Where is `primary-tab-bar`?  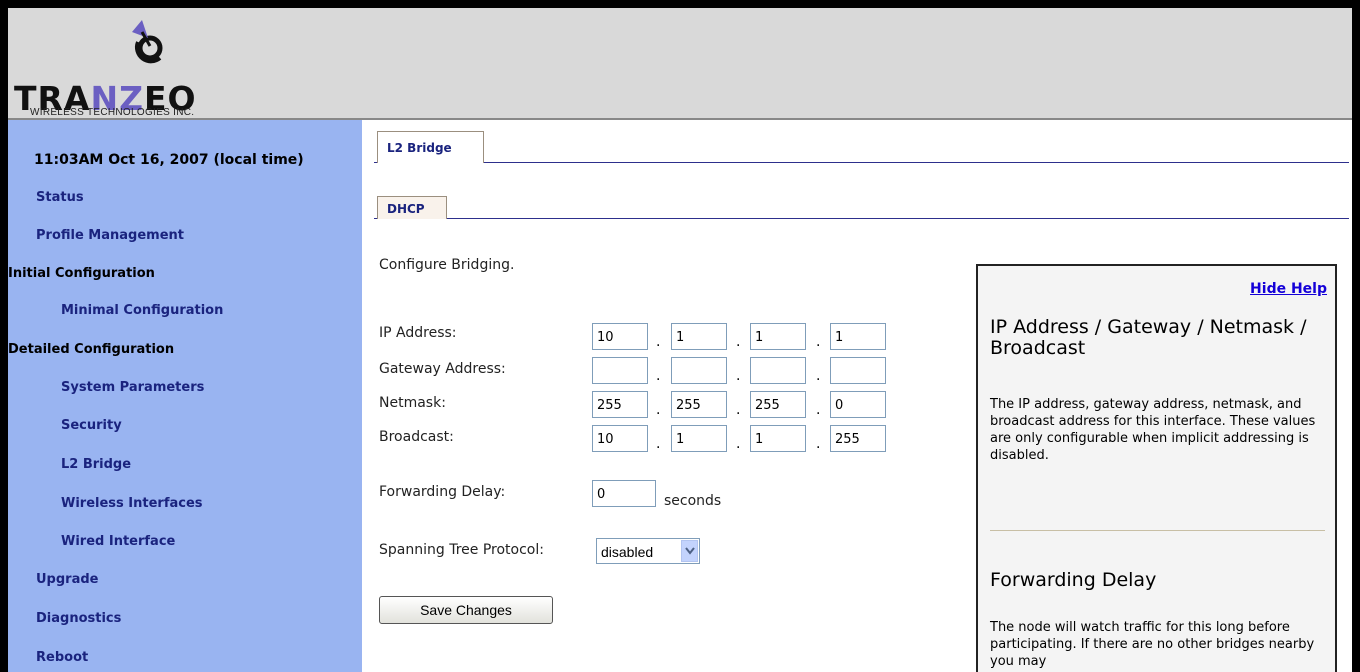 primary-tab-bar is located at coordinates (861, 162).